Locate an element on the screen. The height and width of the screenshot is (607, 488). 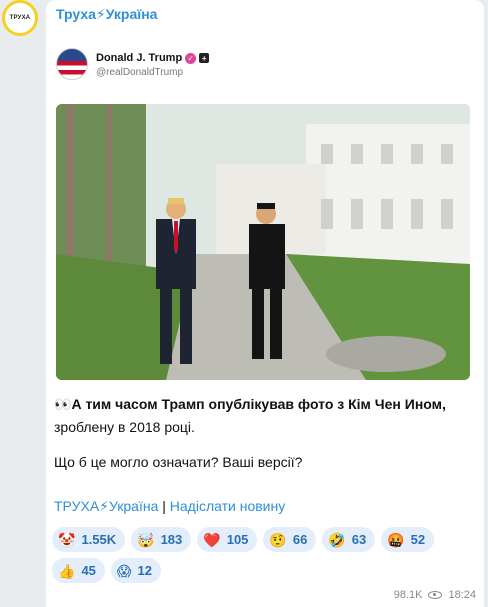
channel-avatar-text: ТРУХА is located at coordinates (20, 18).